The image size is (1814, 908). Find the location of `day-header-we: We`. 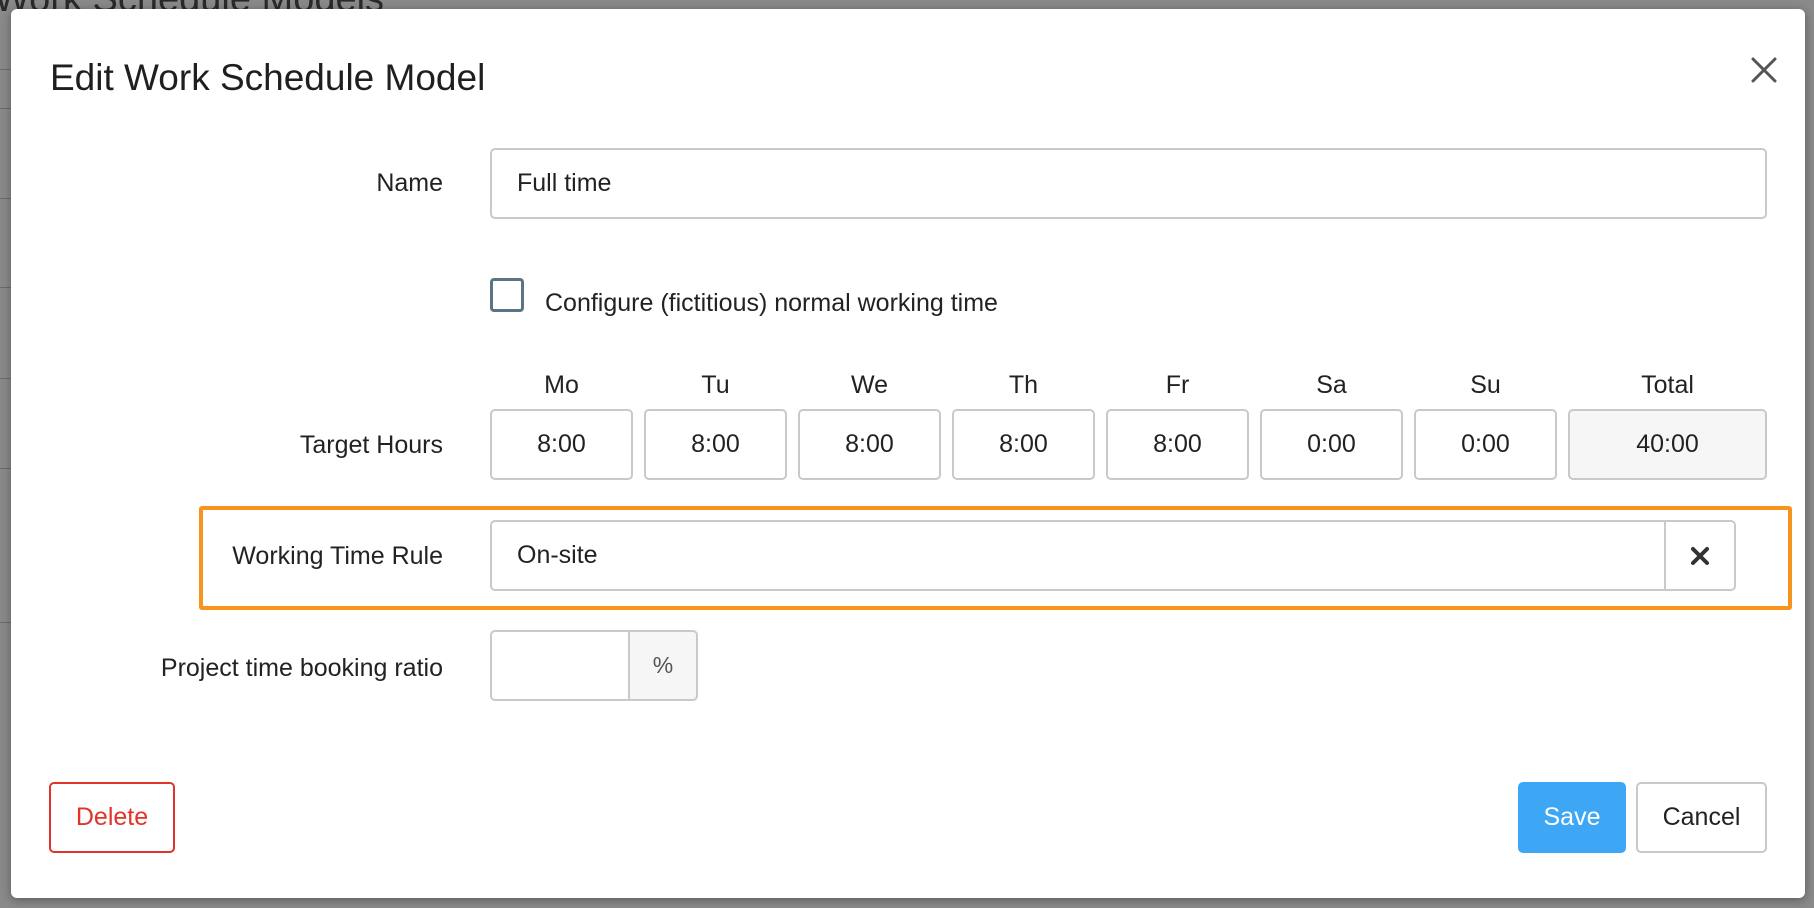

day-header-we: We is located at coordinates (869, 385).